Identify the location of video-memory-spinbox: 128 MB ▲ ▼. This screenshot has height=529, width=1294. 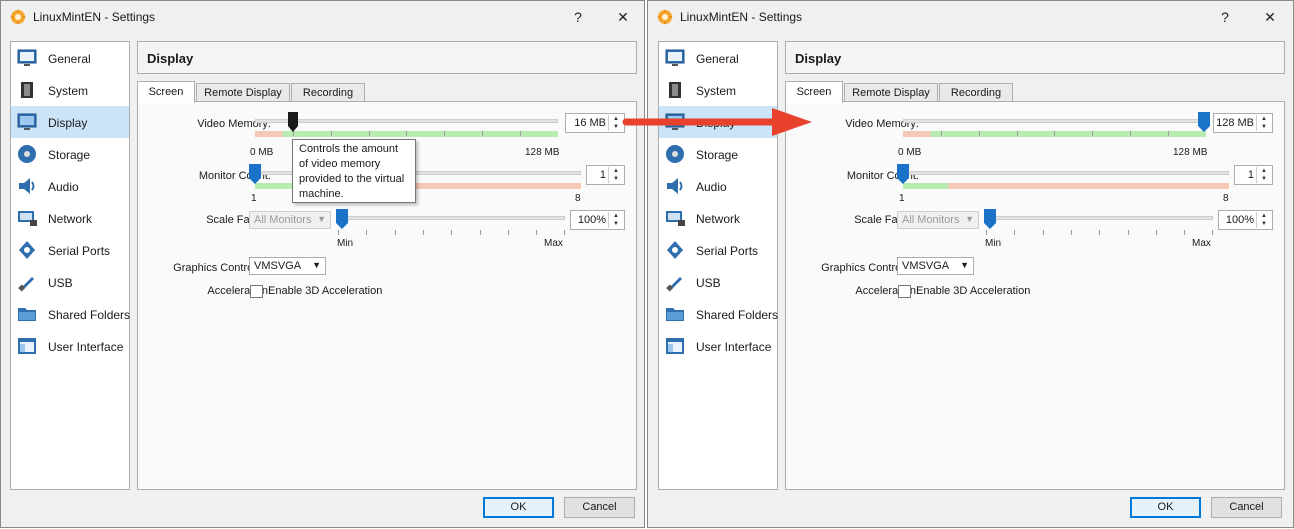
(1243, 123).